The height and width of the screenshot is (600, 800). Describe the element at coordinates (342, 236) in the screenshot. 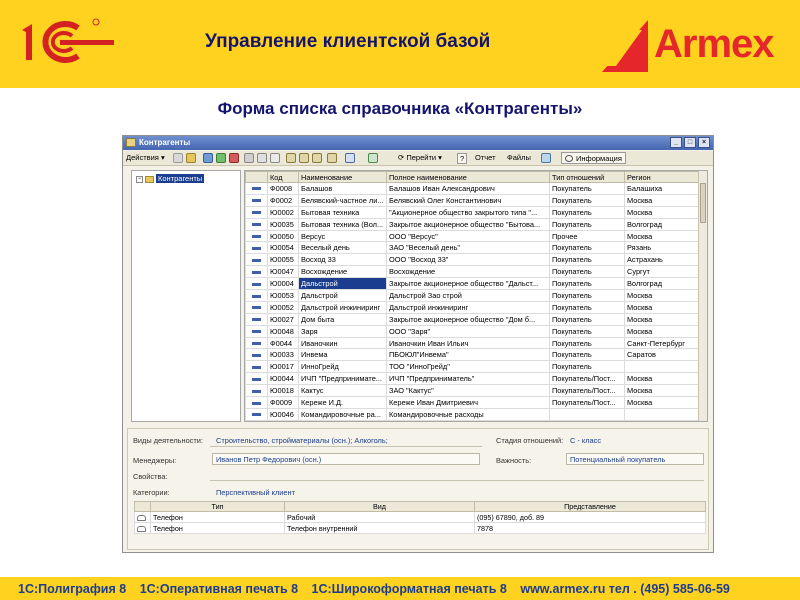

I see `grid-cell-name: Версус` at that location.